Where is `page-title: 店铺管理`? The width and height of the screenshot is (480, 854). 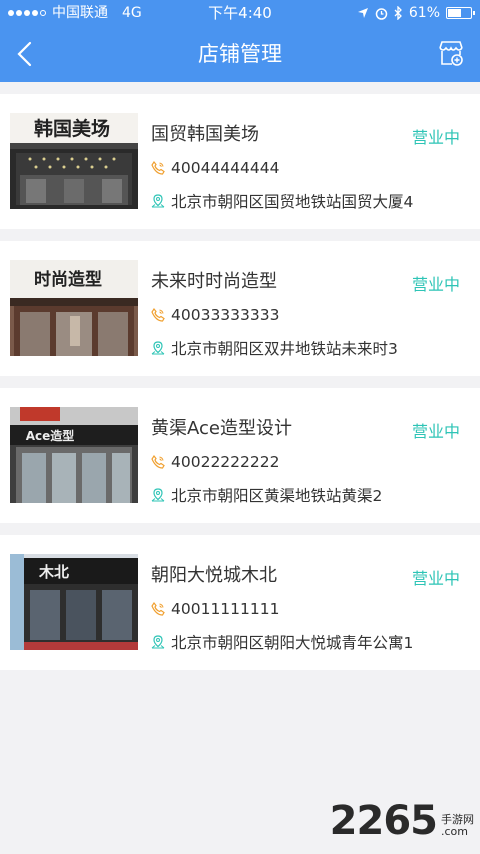 page-title: 店铺管理 is located at coordinates (240, 54).